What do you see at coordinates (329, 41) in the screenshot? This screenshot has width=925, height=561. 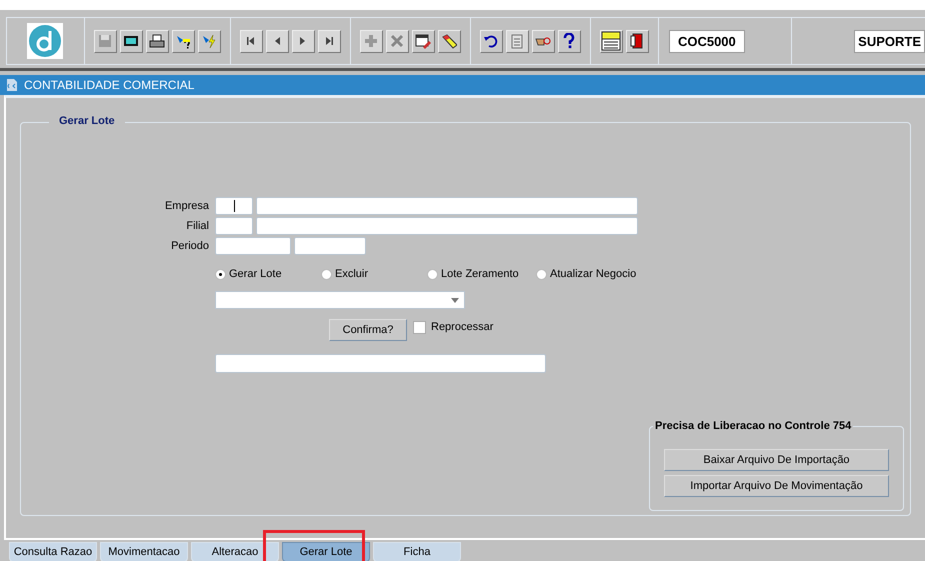 I see `last-record-icon` at bounding box center [329, 41].